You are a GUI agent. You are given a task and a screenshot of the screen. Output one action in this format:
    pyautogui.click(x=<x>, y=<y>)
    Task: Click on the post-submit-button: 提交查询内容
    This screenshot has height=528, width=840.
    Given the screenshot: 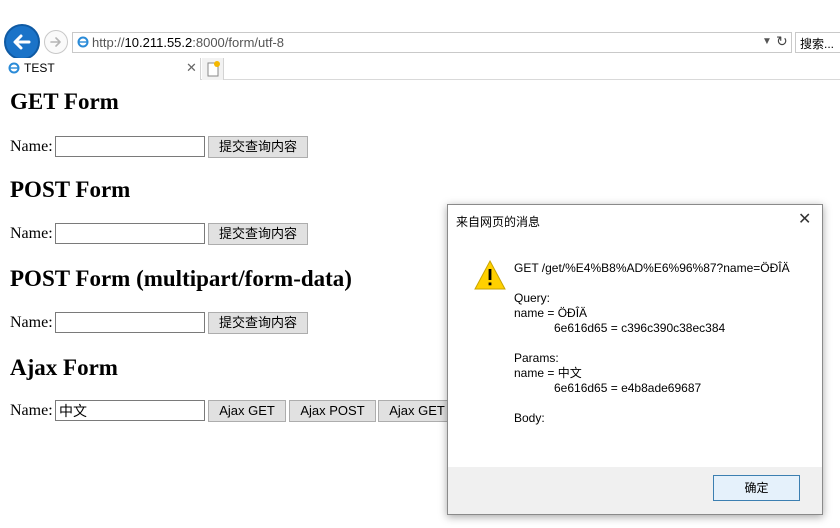 What is the action you would take?
    pyautogui.click(x=258, y=234)
    